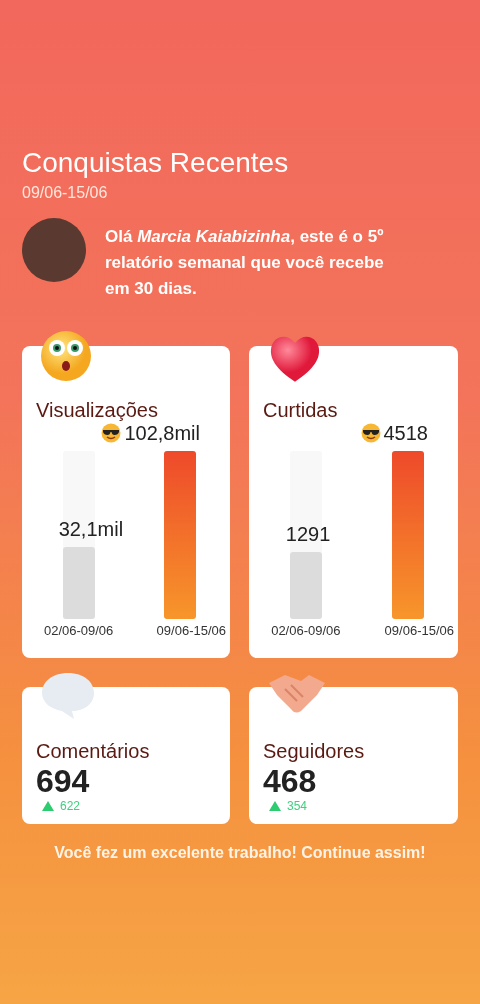 Image resolution: width=480 pixels, height=1004 pixels. I want to click on encouragement-message: Você fez um excelente trabalho! Continue assim!, so click(240, 853).